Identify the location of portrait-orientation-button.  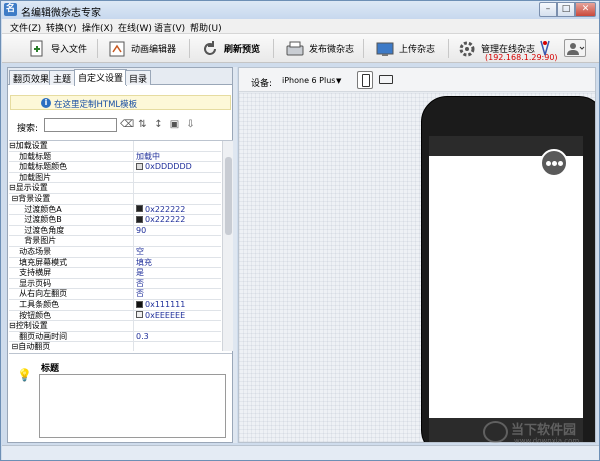
(365, 80).